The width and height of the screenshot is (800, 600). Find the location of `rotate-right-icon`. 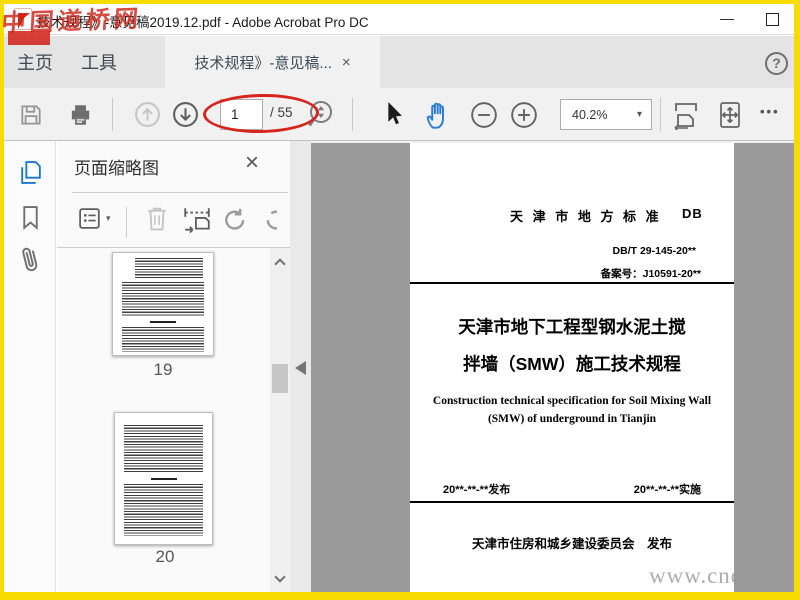

rotate-right-icon is located at coordinates (269, 219).